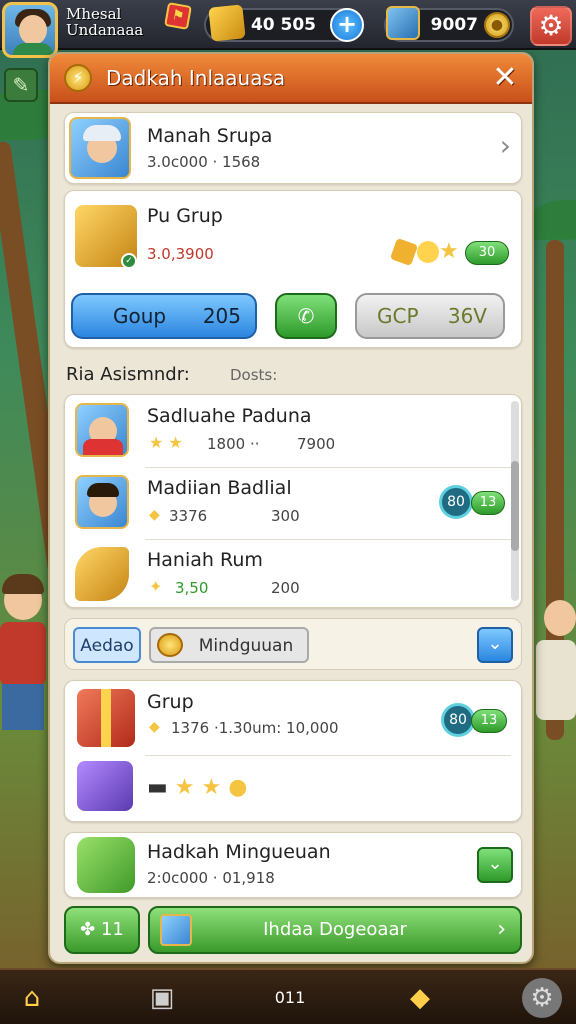  Describe the element at coordinates (140, 316) in the screenshot. I see `group-primary-label: Goup` at that location.